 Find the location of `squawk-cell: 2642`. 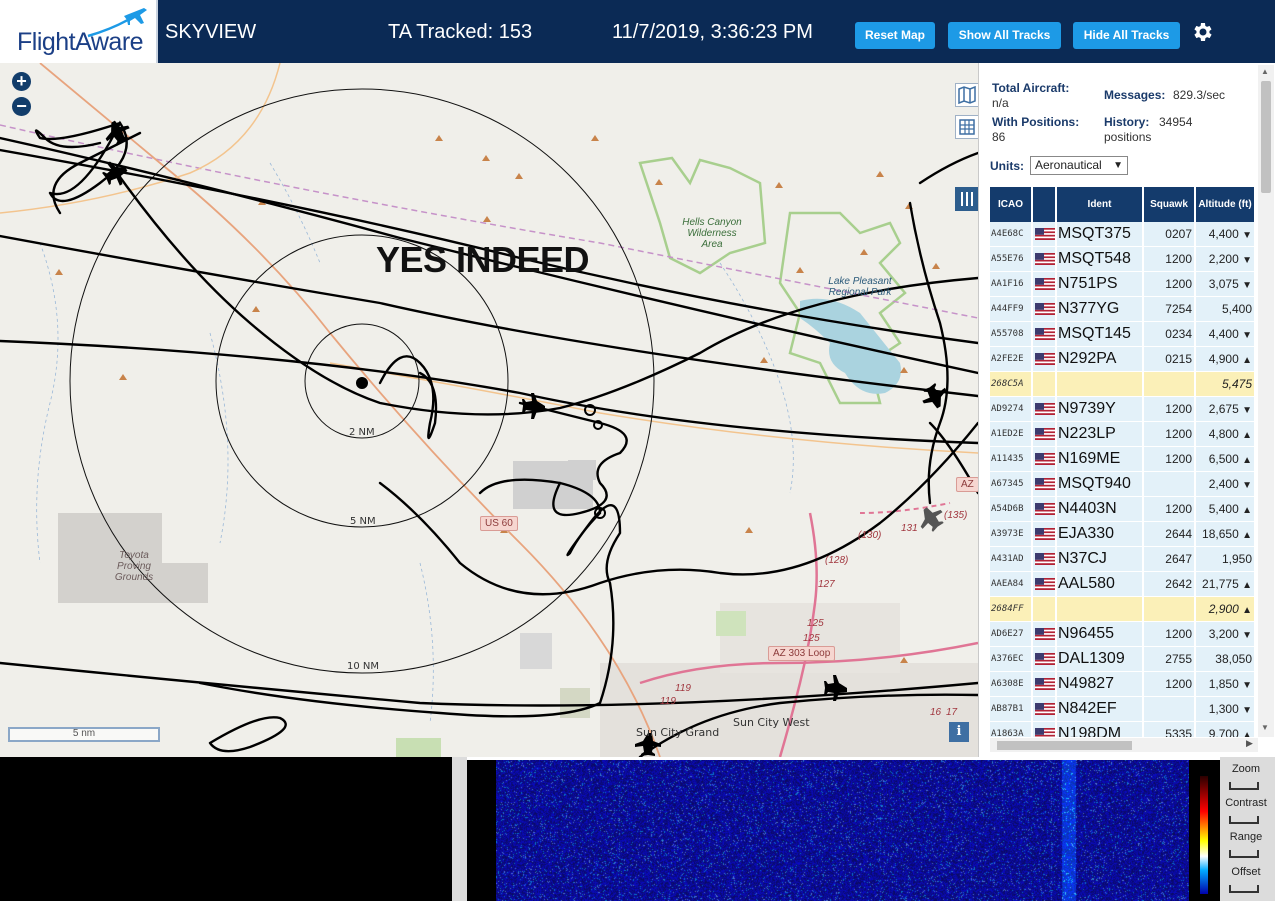

squawk-cell: 2642 is located at coordinates (1170, 584).